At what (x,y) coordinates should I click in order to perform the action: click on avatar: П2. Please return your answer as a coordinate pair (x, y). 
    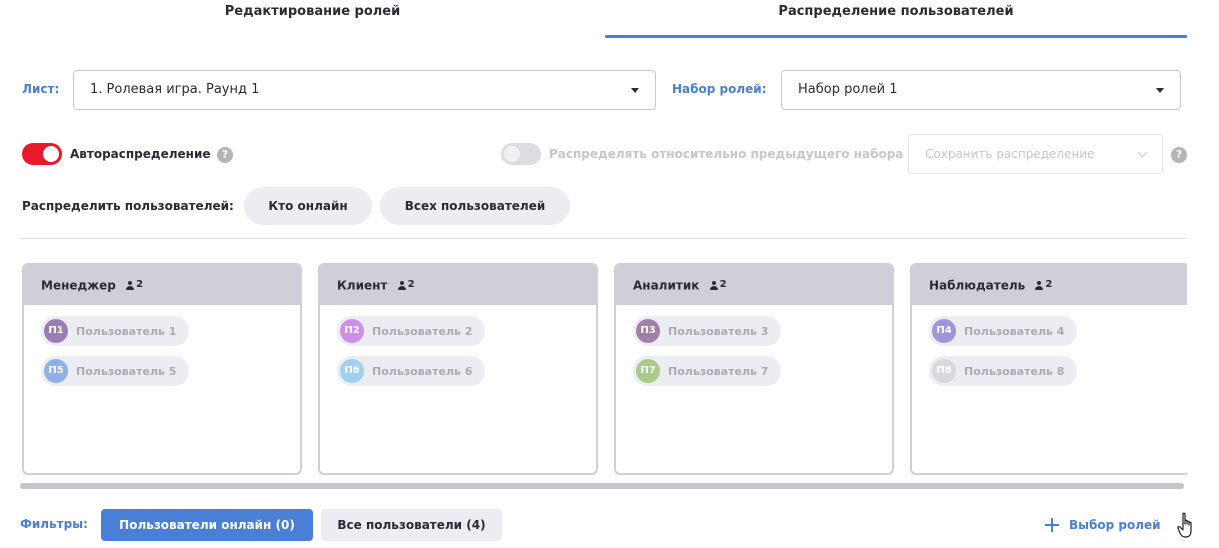
    Looking at the image, I should click on (352, 331).